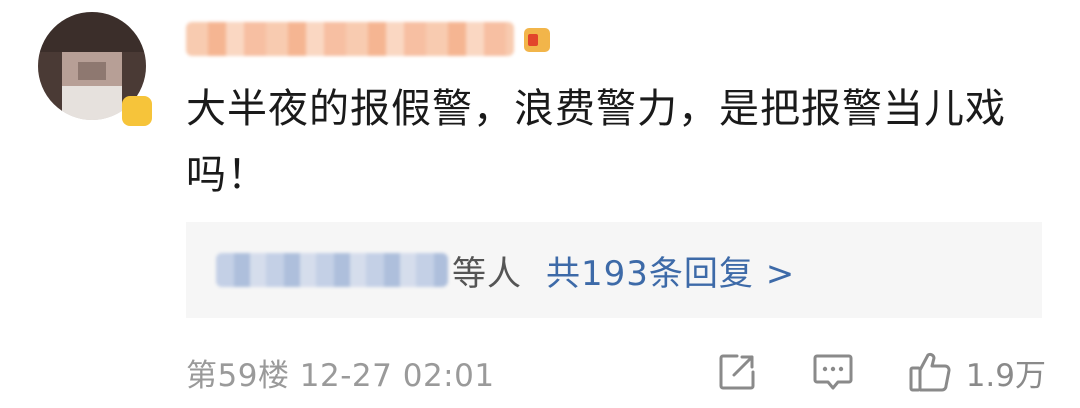  I want to click on level-badge-icon, so click(537, 40).